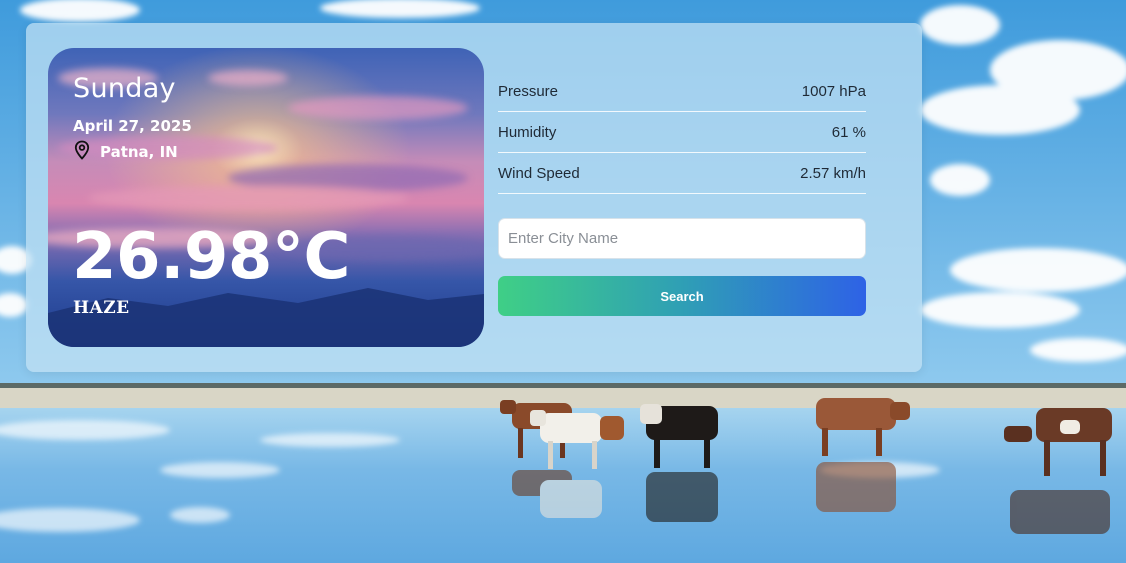 The image size is (1126, 563). I want to click on detail-value: 61 %, so click(848, 132).